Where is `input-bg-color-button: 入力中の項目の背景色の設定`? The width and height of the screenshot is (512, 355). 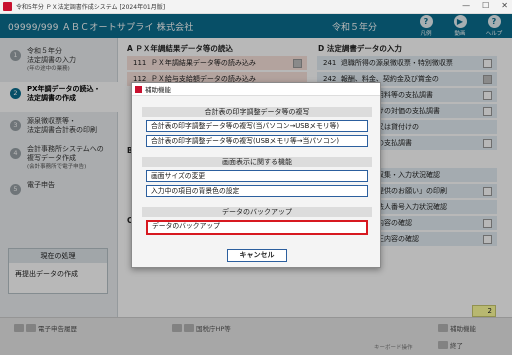 input-bg-color-button: 入力中の項目の背景色の設定 is located at coordinates (257, 191).